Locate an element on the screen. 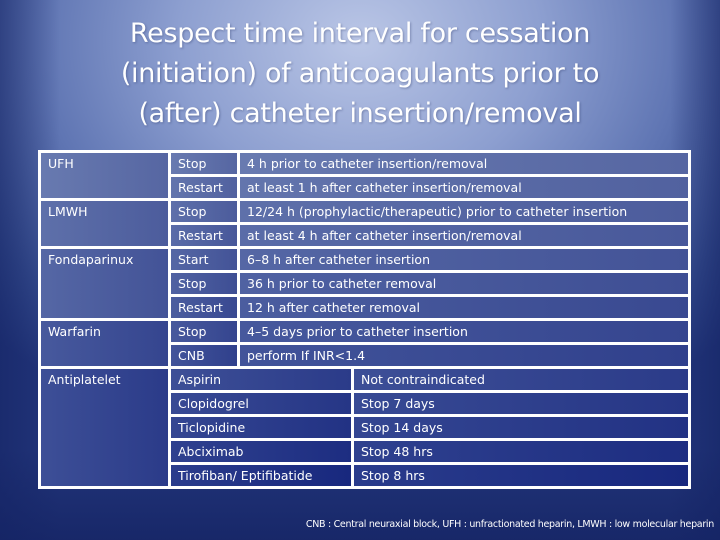  antiplatelet-recommendation-cell: Stop 7 days is located at coordinates (521, 403).